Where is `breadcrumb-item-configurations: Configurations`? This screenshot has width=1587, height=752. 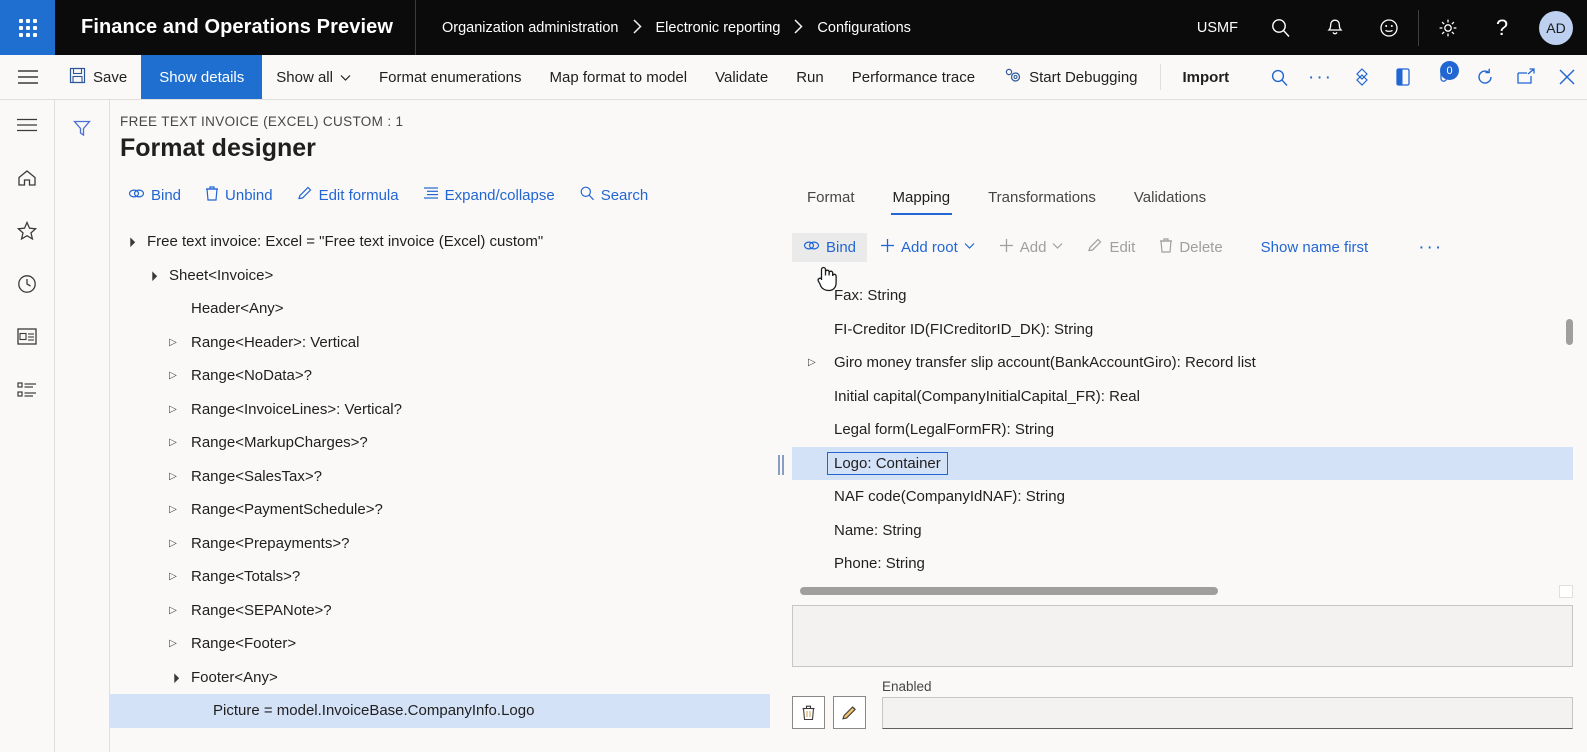
breadcrumb-item-configurations: Configurations is located at coordinates (864, 28).